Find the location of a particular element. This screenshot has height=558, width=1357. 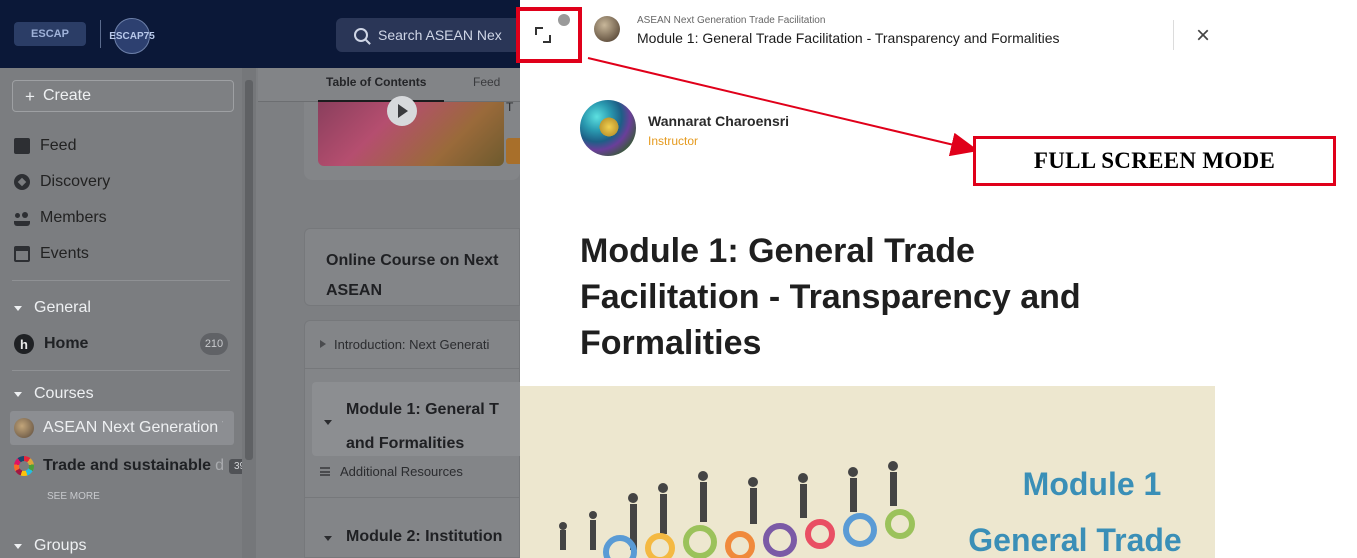

members-icon is located at coordinates (22, 218).